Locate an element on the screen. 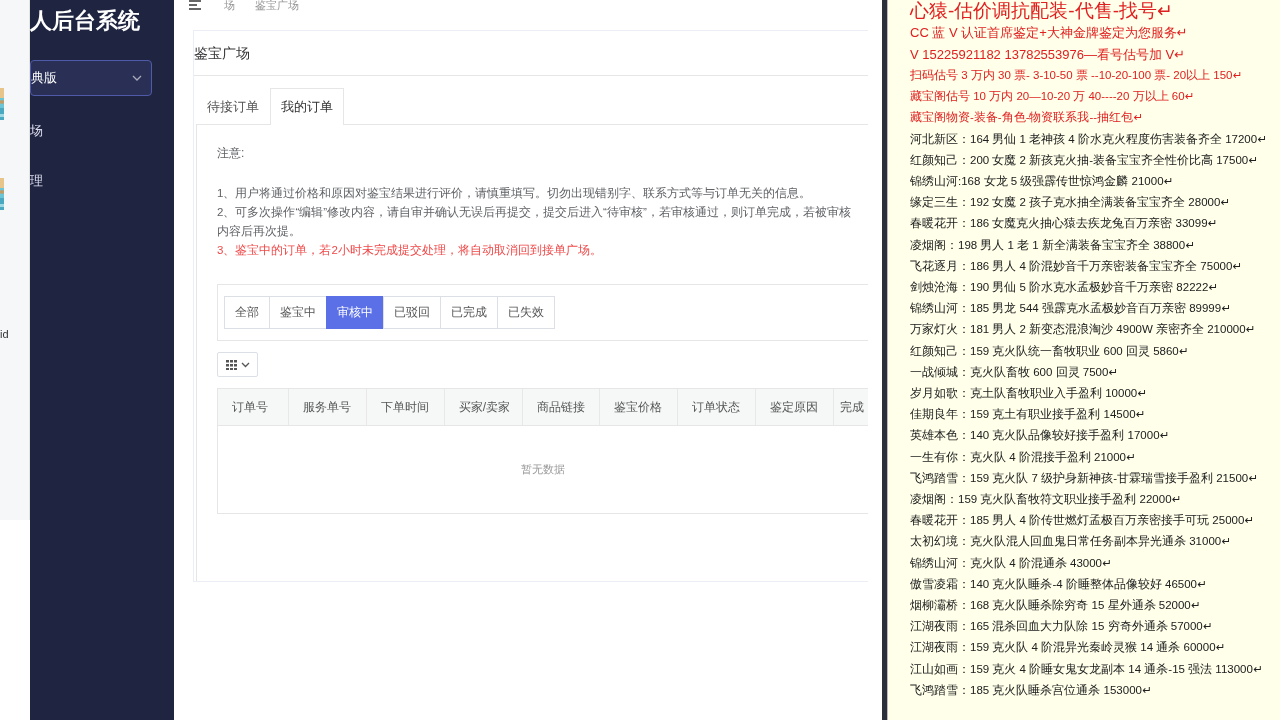 Image resolution: width=1280 pixels, height=720 pixels. document-line: 万家灯火：181 男人 2 新变态混浪淘沙 4900W 亲密齐全 210000↵ is located at coordinates (1083, 330).